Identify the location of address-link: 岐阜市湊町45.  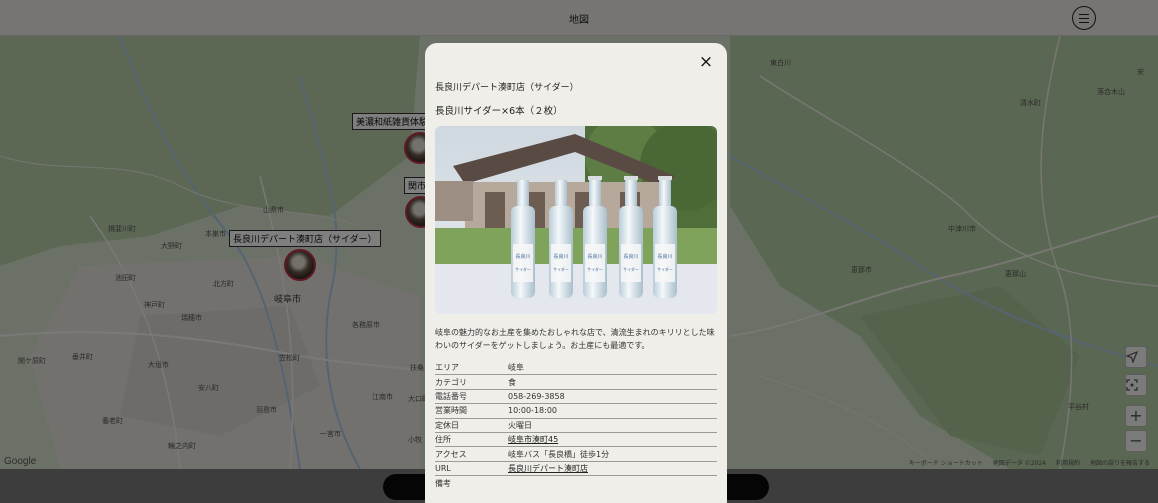
(612, 439).